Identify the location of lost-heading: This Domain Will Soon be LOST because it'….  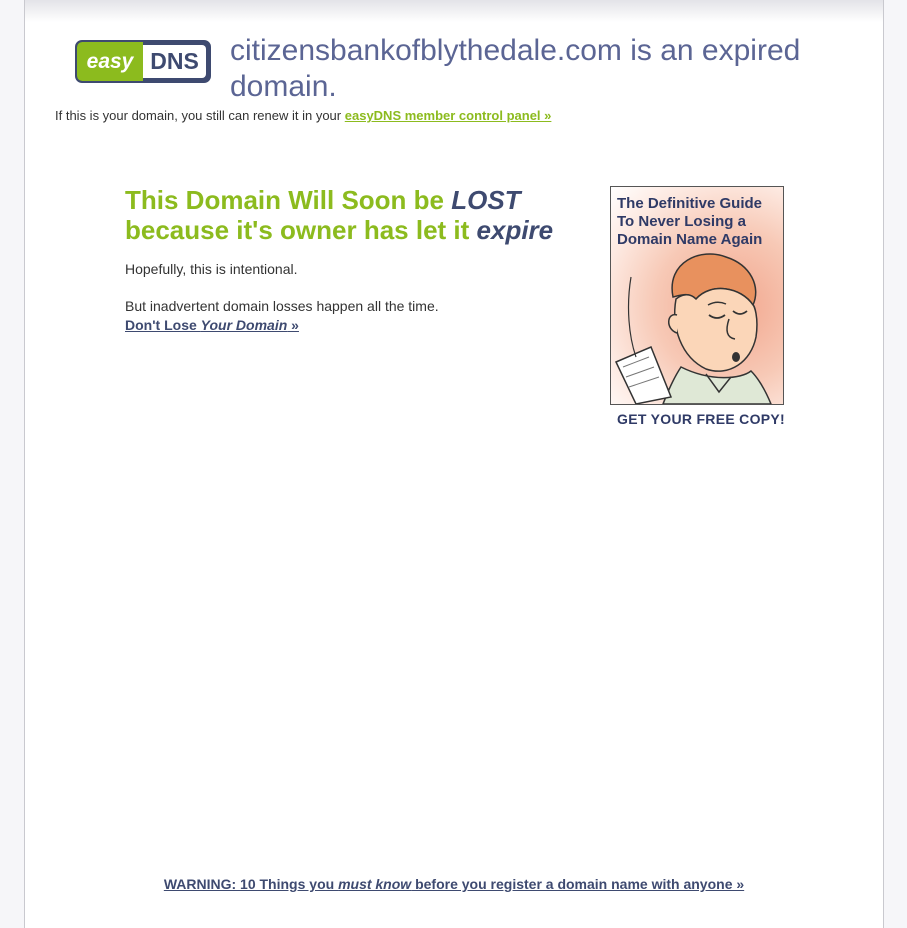
(355, 215).